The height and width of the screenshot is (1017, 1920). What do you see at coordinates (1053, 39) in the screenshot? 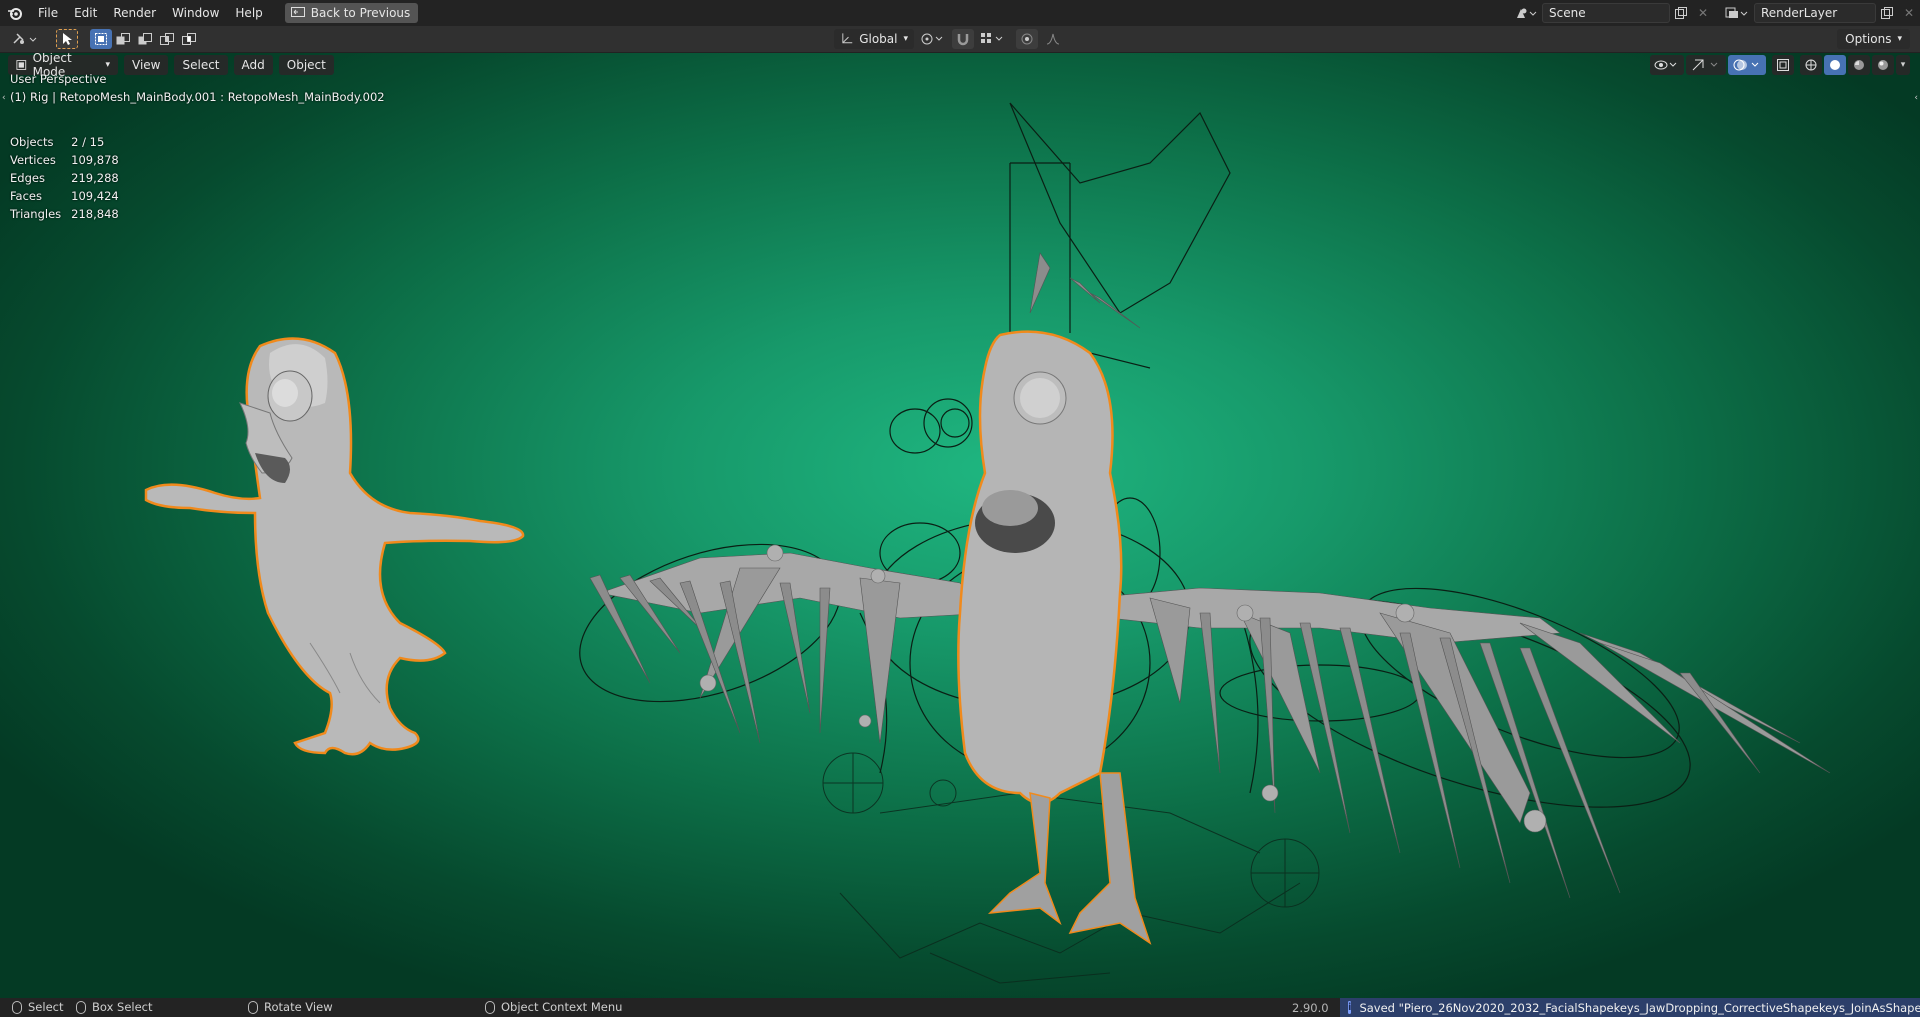
I see `proportional-falloff-icon` at bounding box center [1053, 39].